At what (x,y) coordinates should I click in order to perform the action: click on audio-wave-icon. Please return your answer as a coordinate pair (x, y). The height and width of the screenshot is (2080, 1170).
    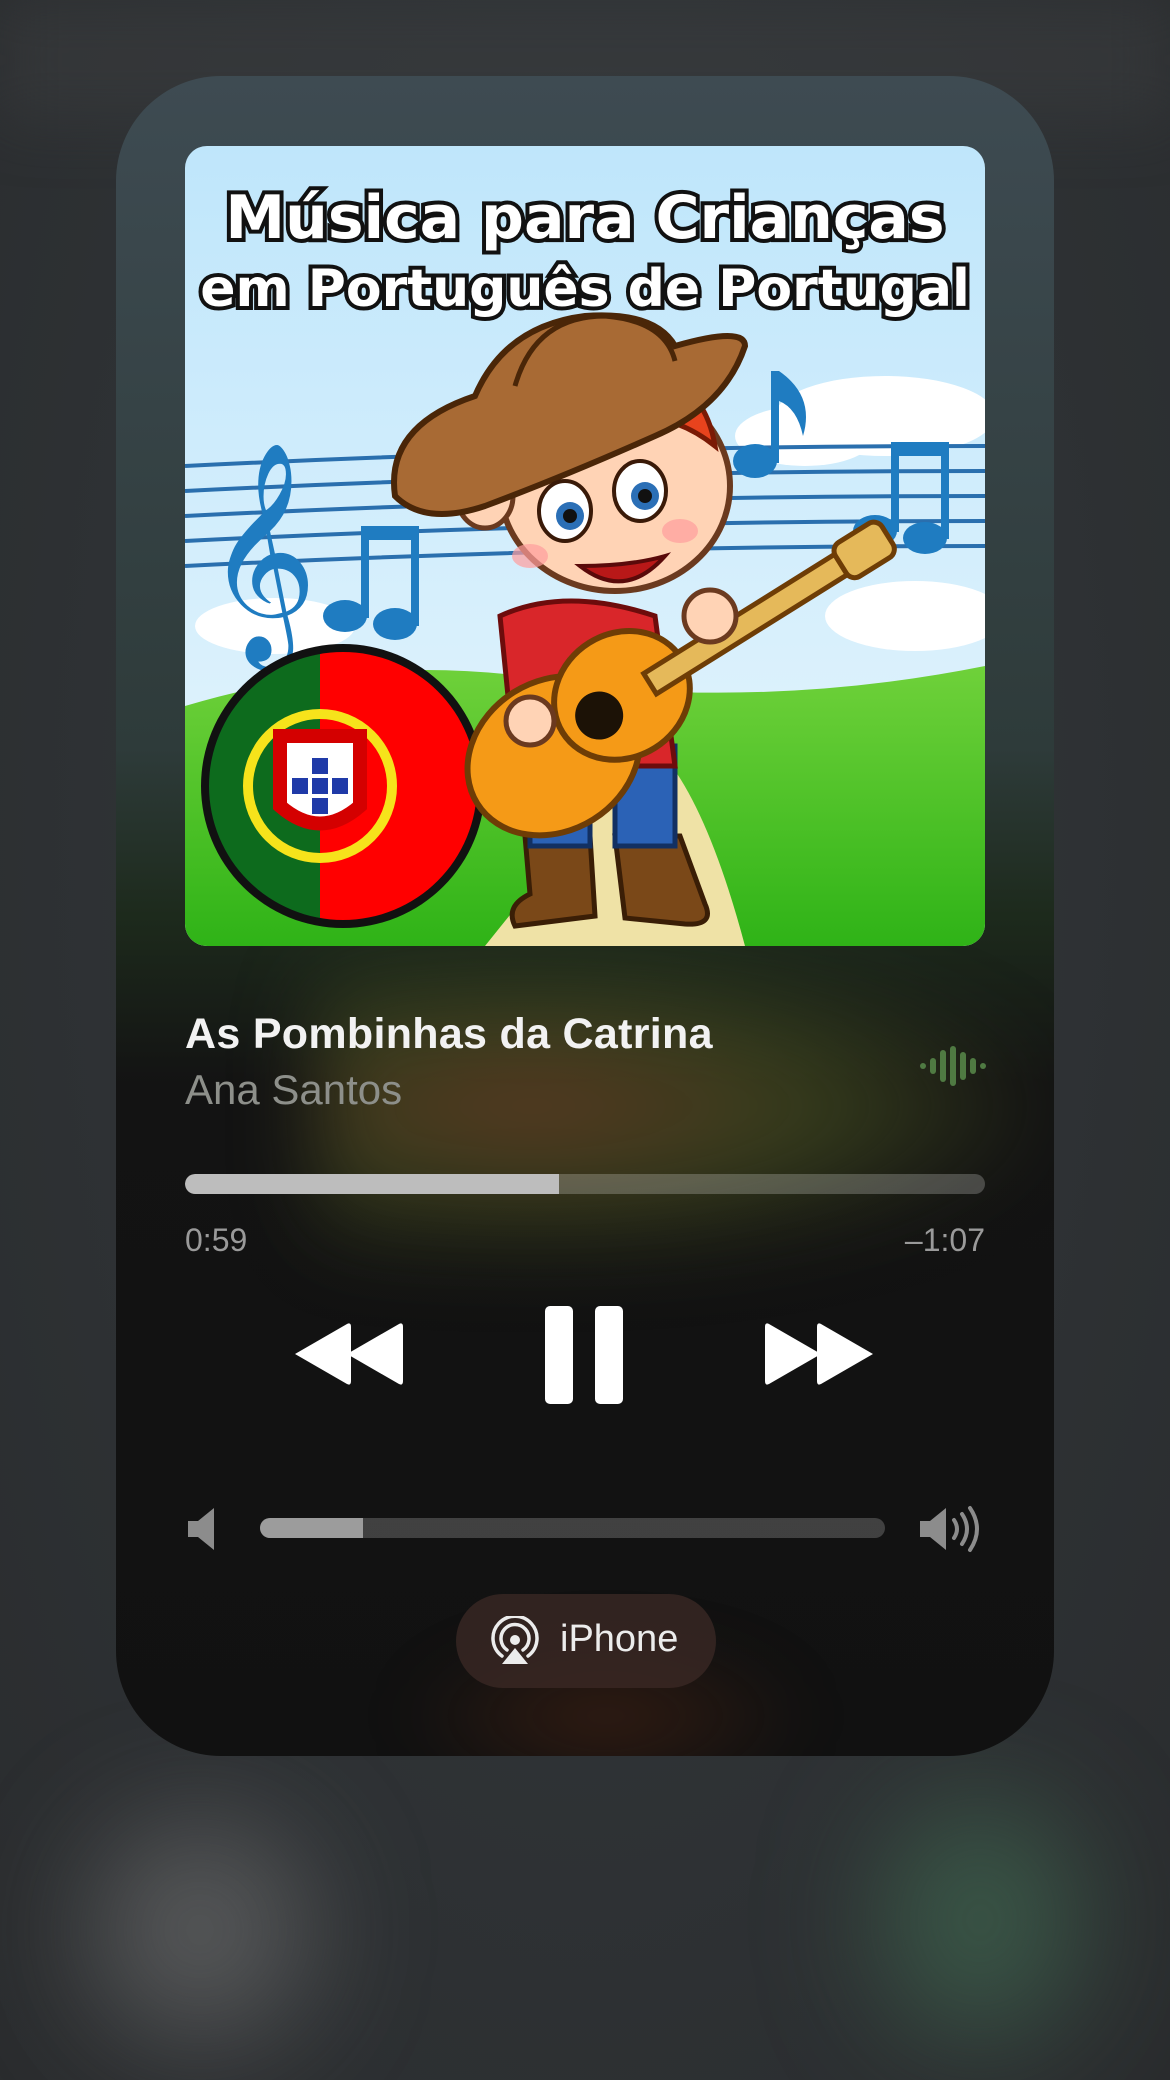
    Looking at the image, I should click on (953, 1066).